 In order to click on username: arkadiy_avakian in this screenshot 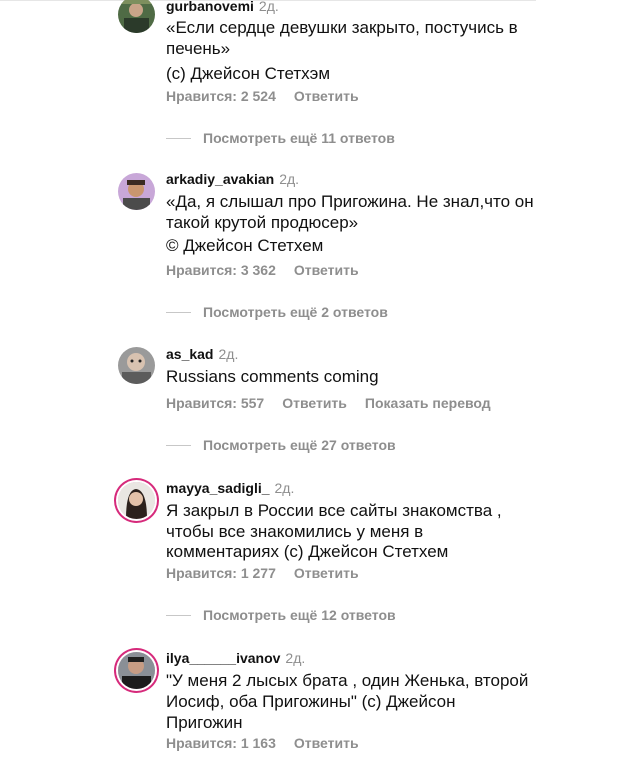, I will do `click(220, 179)`.